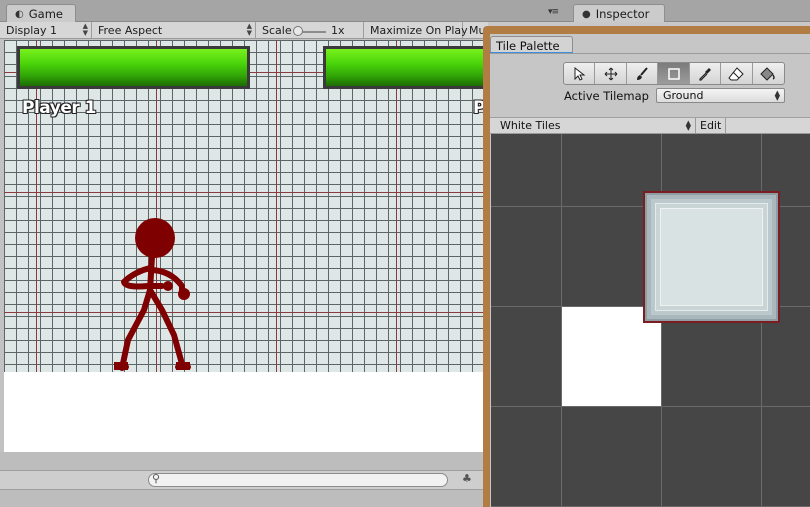 The height and width of the screenshot is (507, 810). What do you see at coordinates (246, 412) in the screenshot?
I see `game-view-blank-area` at bounding box center [246, 412].